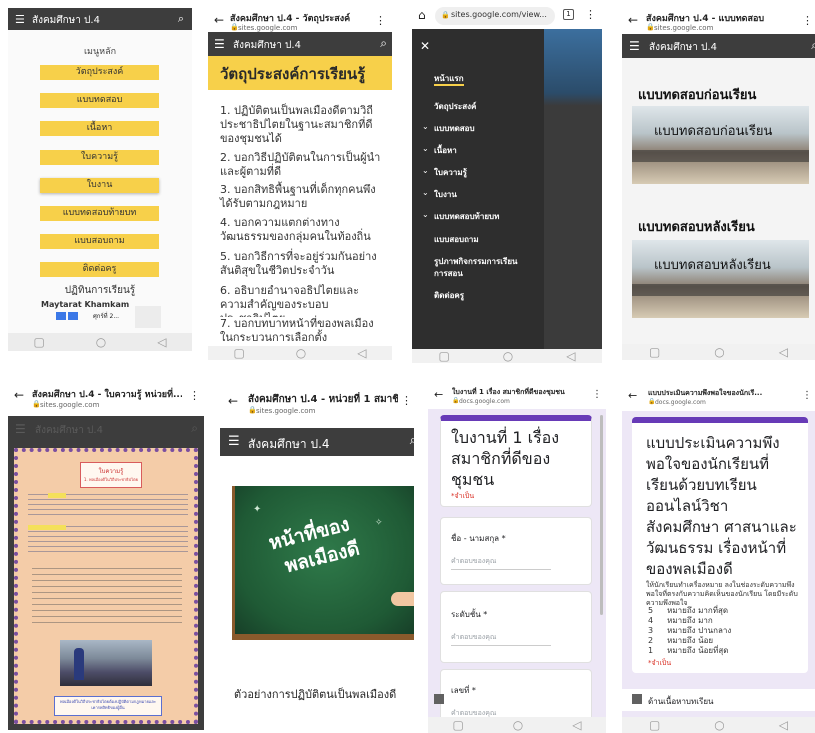 This screenshot has height=733, width=815. I want to click on drawer-item-activity-photos: รูปภาพกิจกรรมการเรียนการสอน, so click(480, 268).